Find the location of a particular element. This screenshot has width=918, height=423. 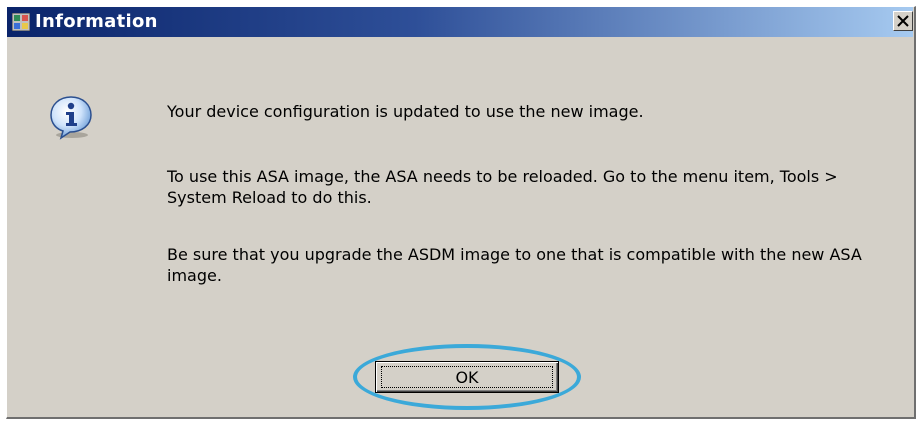

close-button is located at coordinates (903, 21).